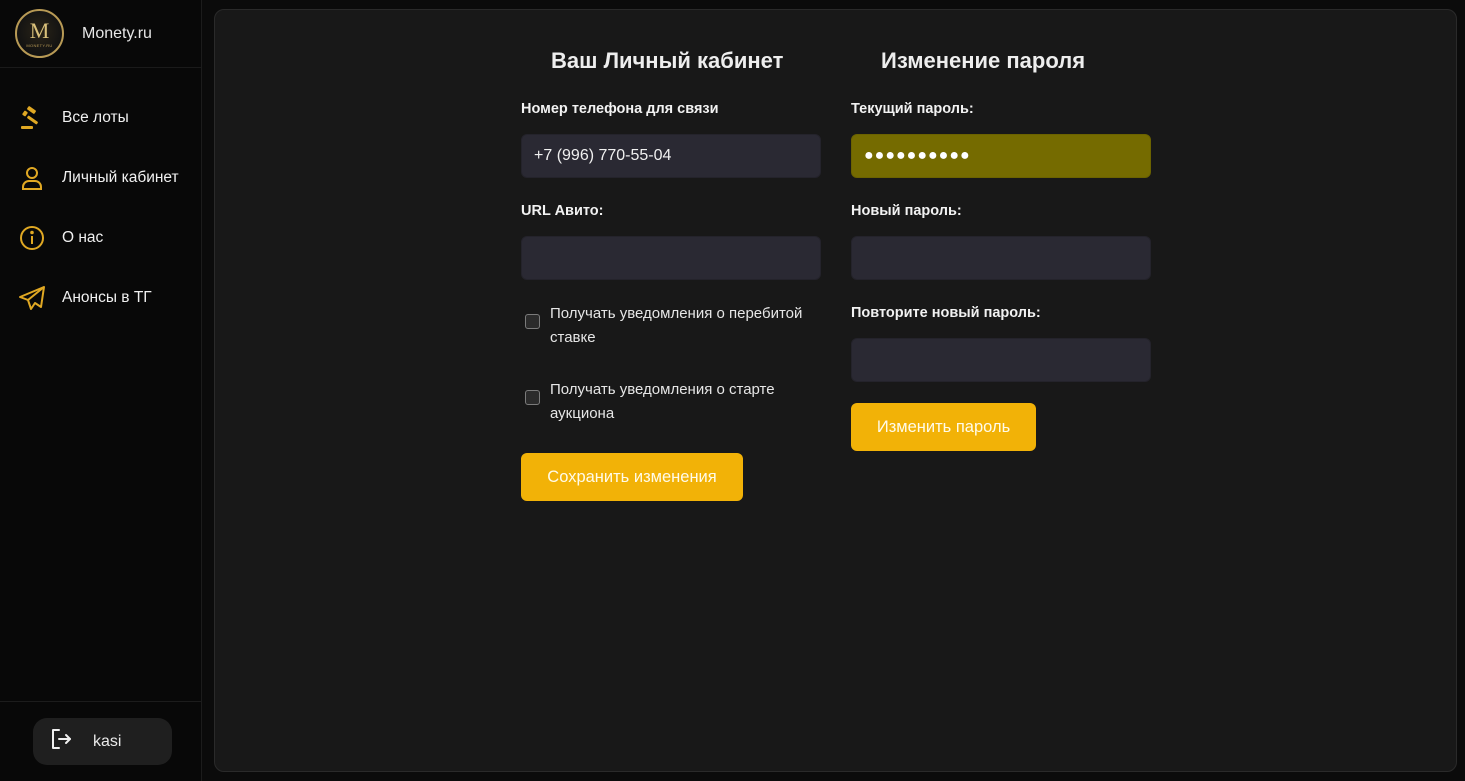 The height and width of the screenshot is (781, 1465). I want to click on logout-button: kasi, so click(102, 741).